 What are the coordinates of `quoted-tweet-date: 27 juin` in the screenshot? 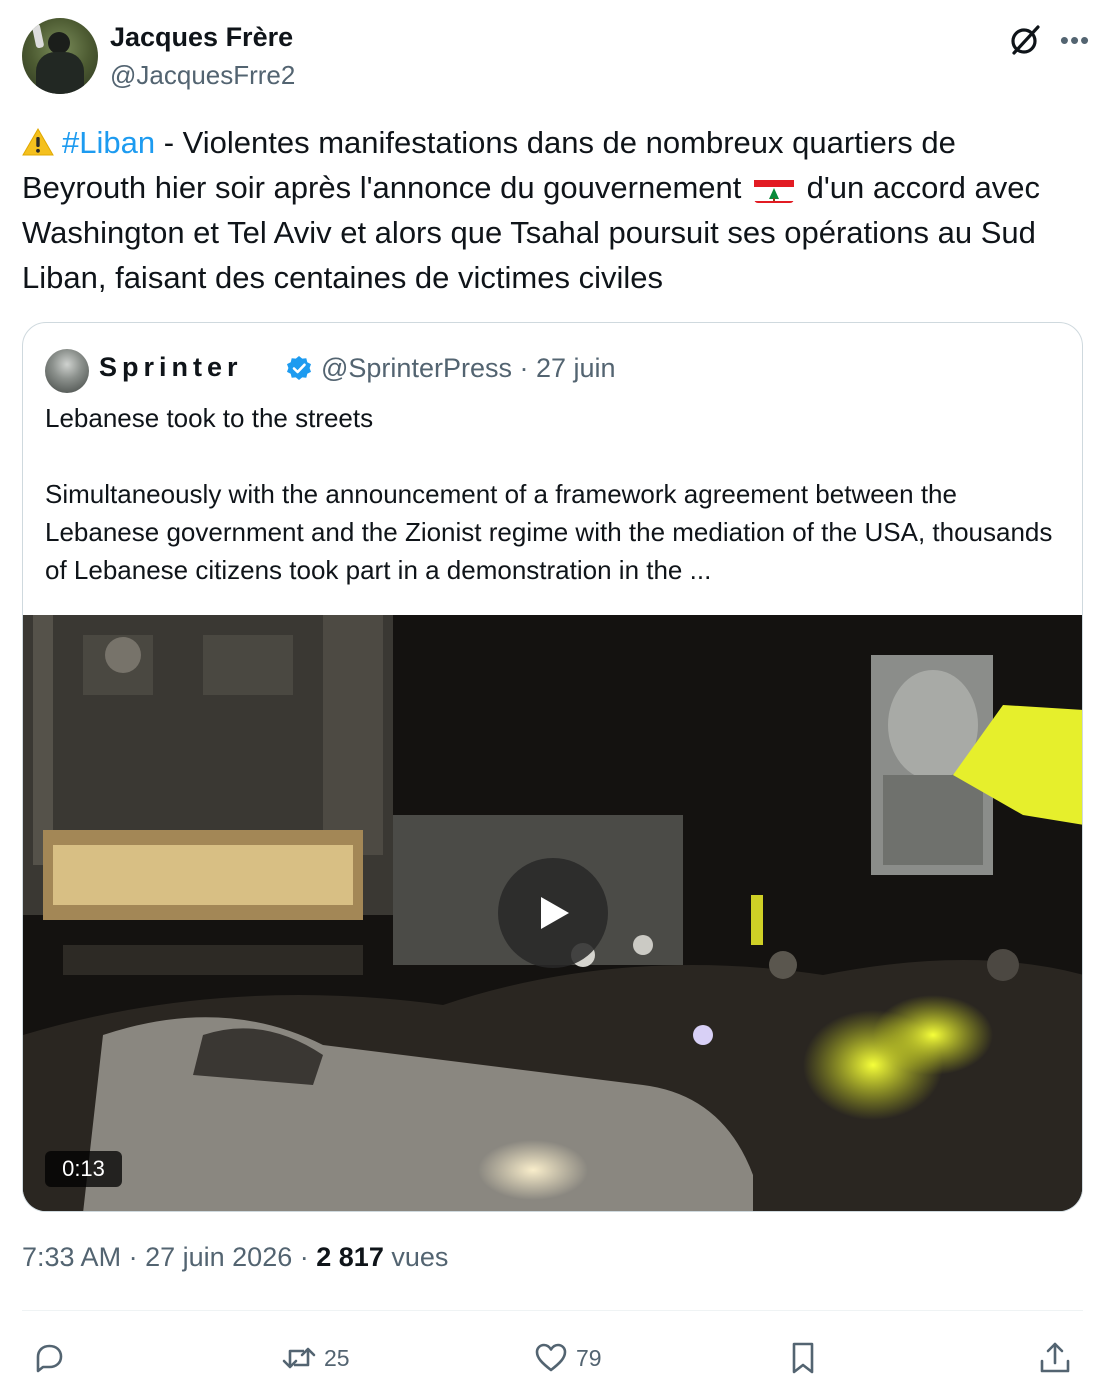 It's located at (576, 368).